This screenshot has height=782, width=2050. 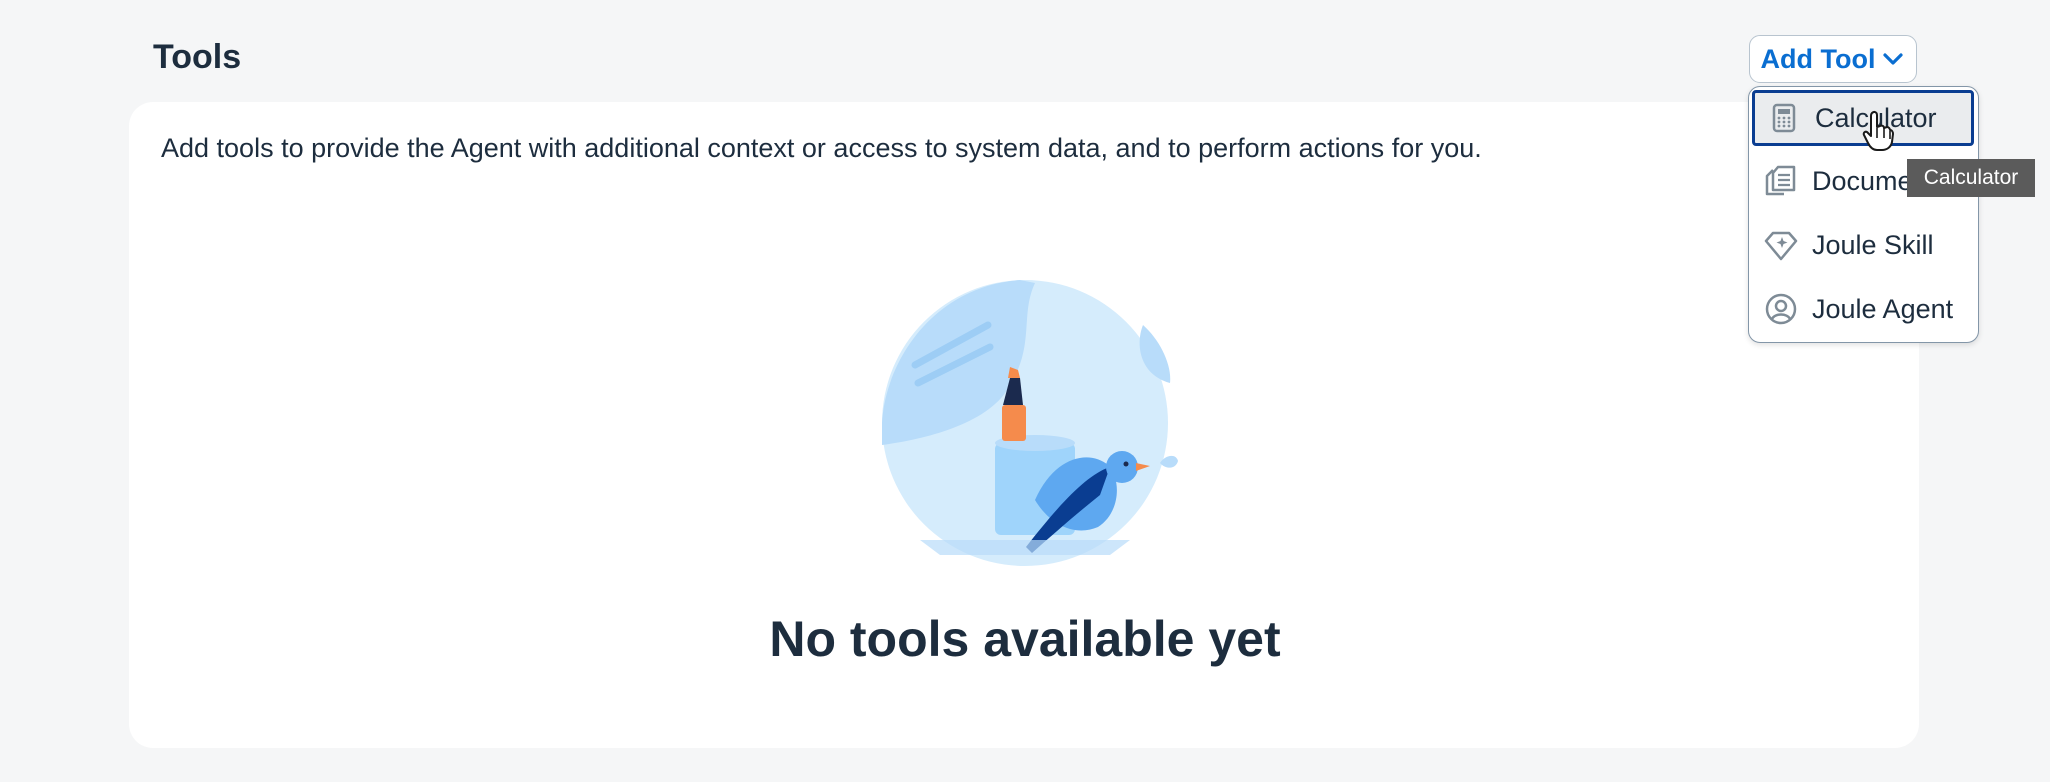 I want to click on add-tool-label: Add Tool, so click(x=1818, y=58).